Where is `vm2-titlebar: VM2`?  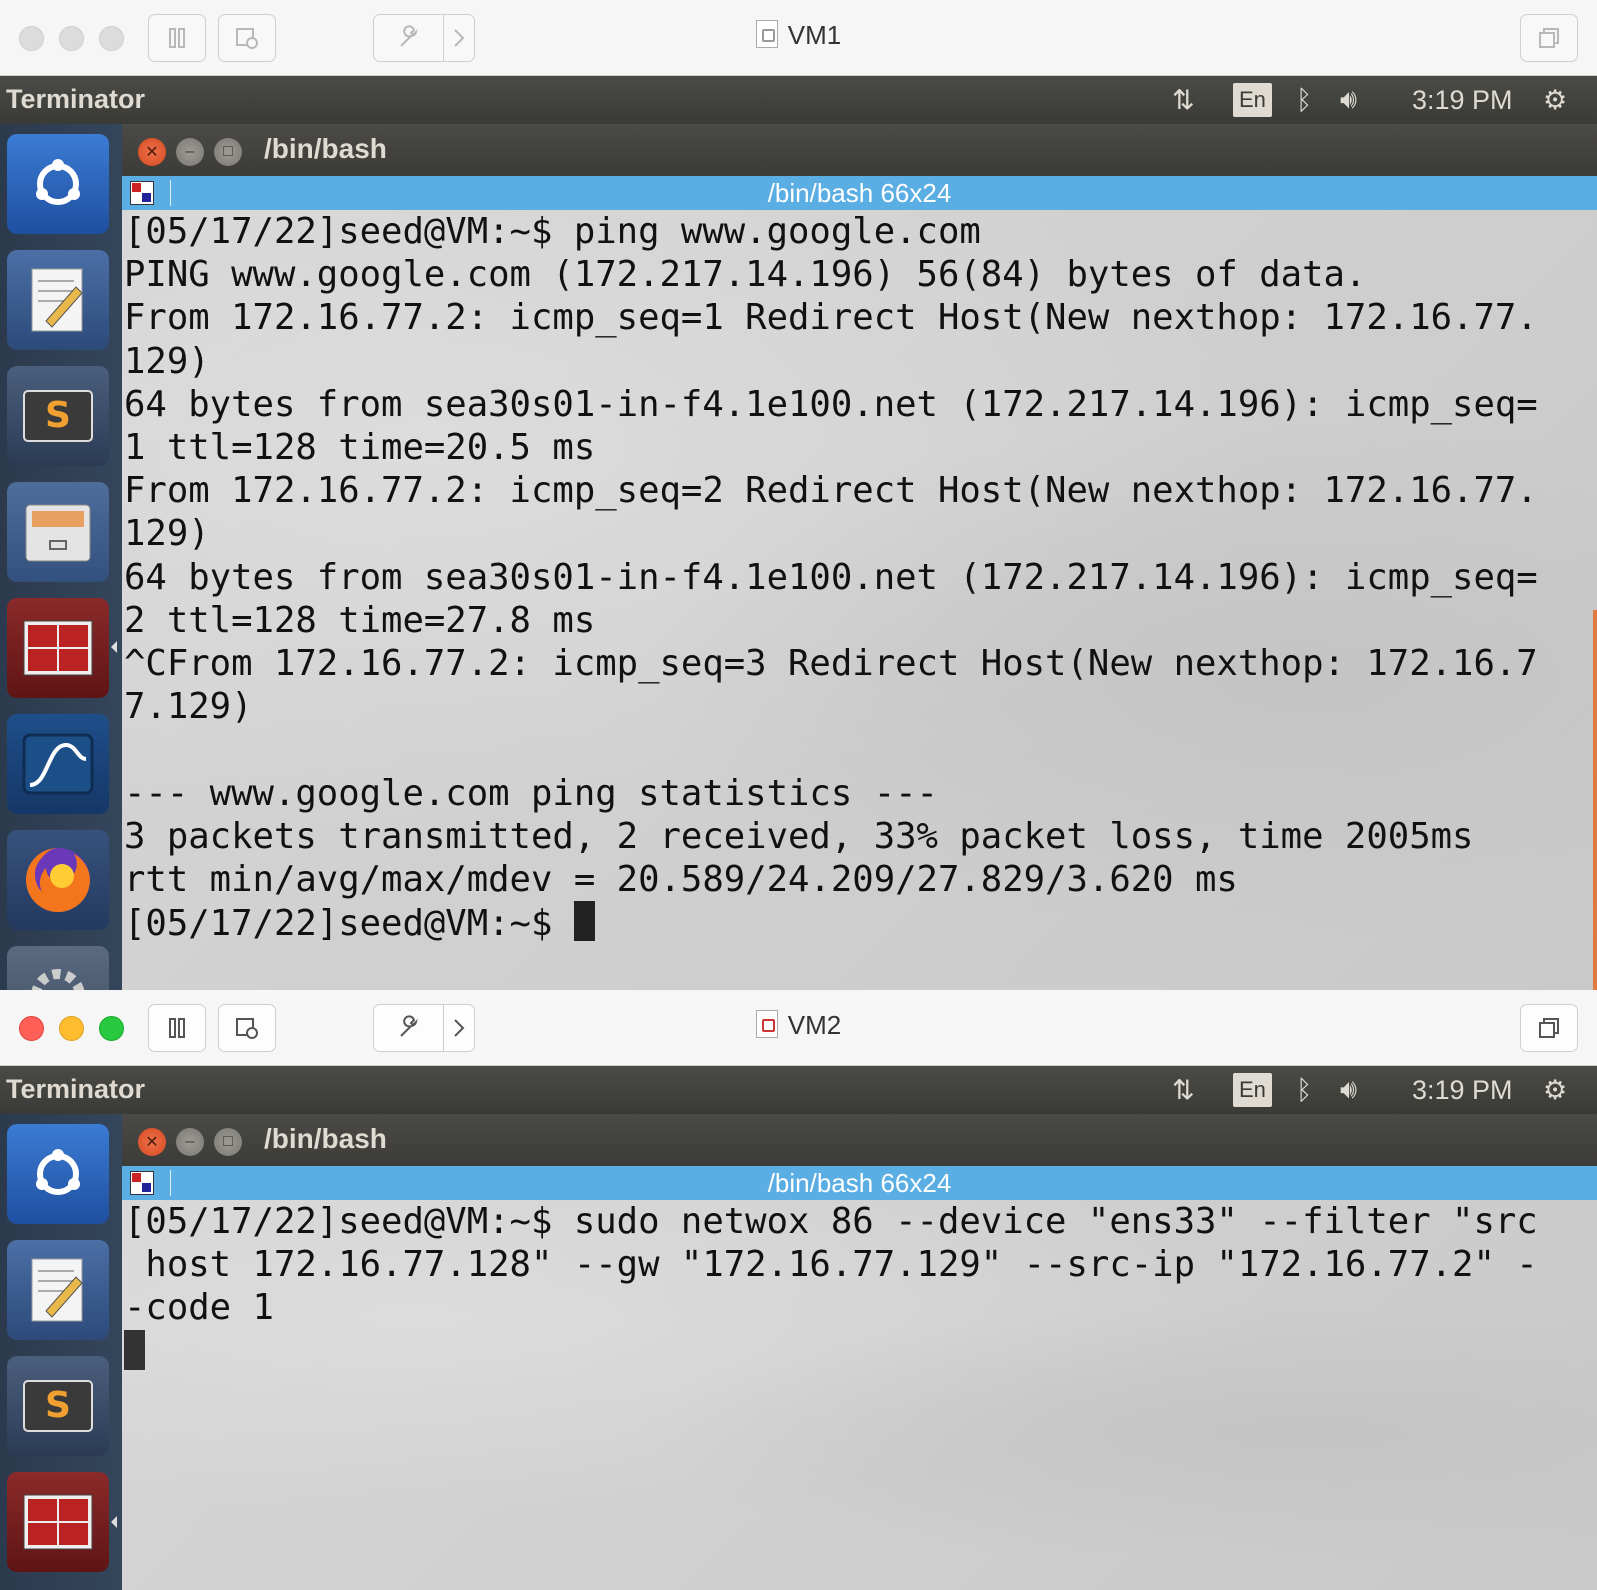 vm2-titlebar: VM2 is located at coordinates (798, 1028).